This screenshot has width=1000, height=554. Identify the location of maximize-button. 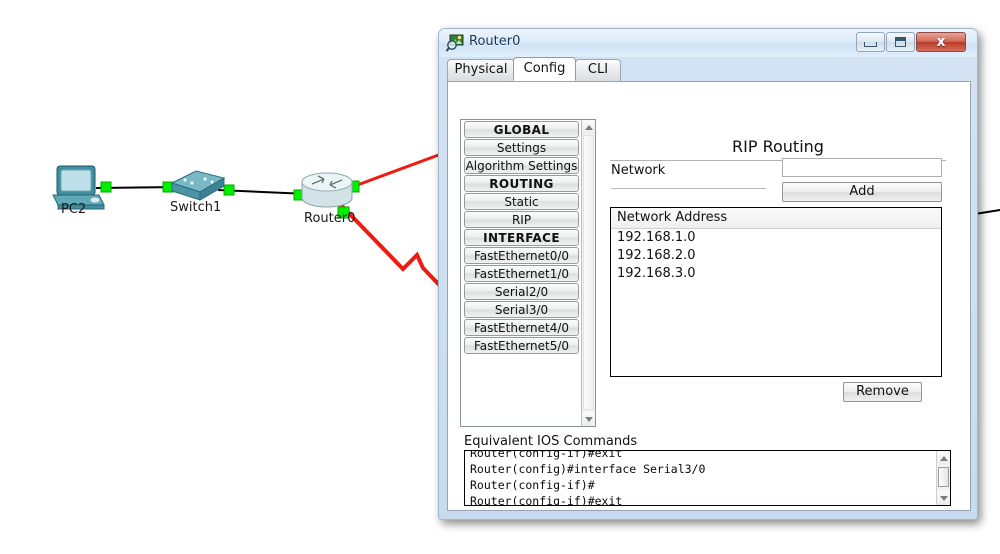
(900, 42).